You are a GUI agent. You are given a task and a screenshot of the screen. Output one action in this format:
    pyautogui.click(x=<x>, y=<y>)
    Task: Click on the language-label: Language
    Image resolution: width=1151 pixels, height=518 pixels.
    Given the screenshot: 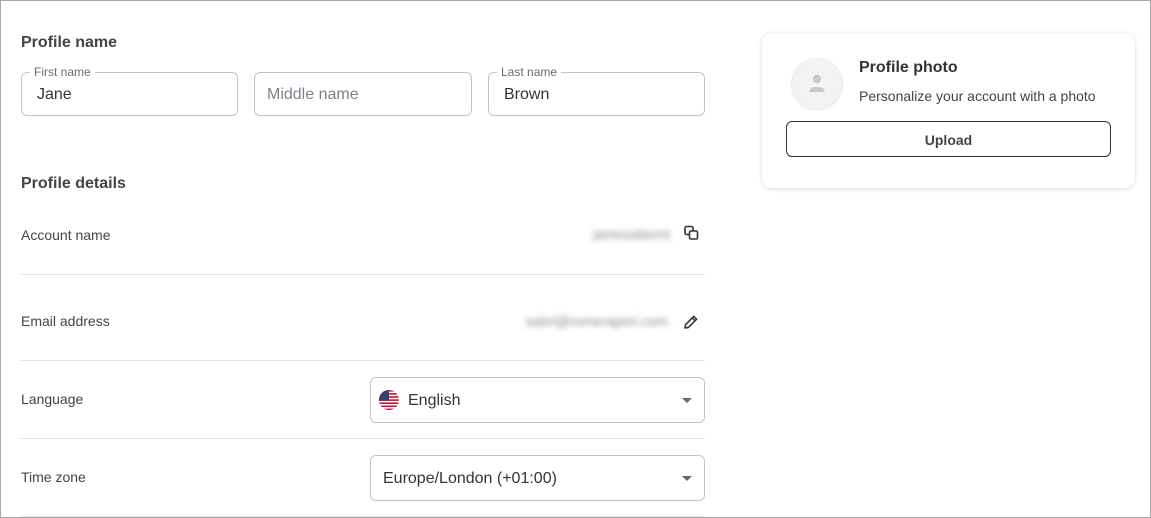 What is the action you would take?
    pyautogui.click(x=52, y=399)
    